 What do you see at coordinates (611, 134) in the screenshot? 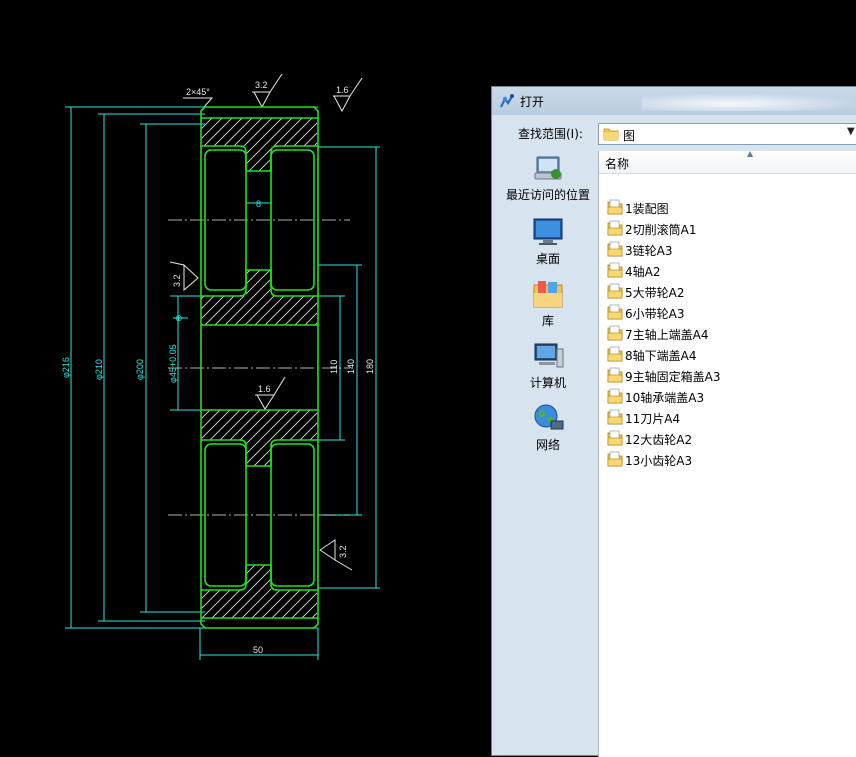
I see `folder-icon` at bounding box center [611, 134].